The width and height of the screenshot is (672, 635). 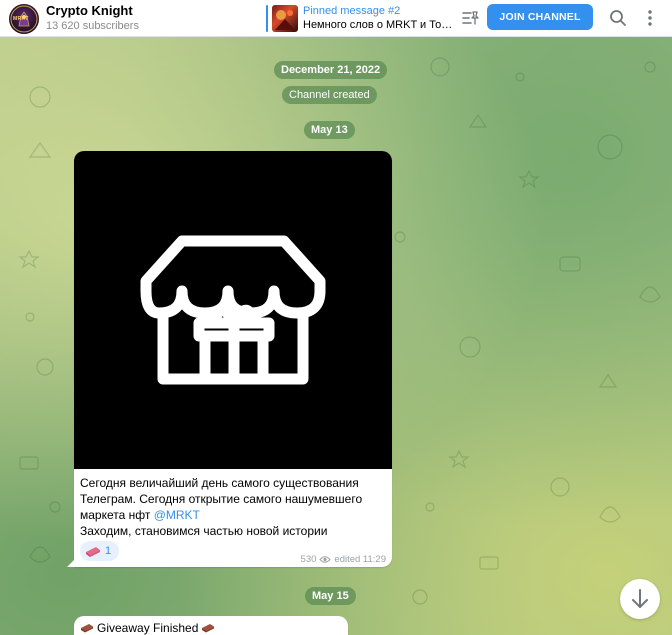 What do you see at coordinates (92, 26) in the screenshot?
I see `subscriber-count: 13 620 subscribers` at bounding box center [92, 26].